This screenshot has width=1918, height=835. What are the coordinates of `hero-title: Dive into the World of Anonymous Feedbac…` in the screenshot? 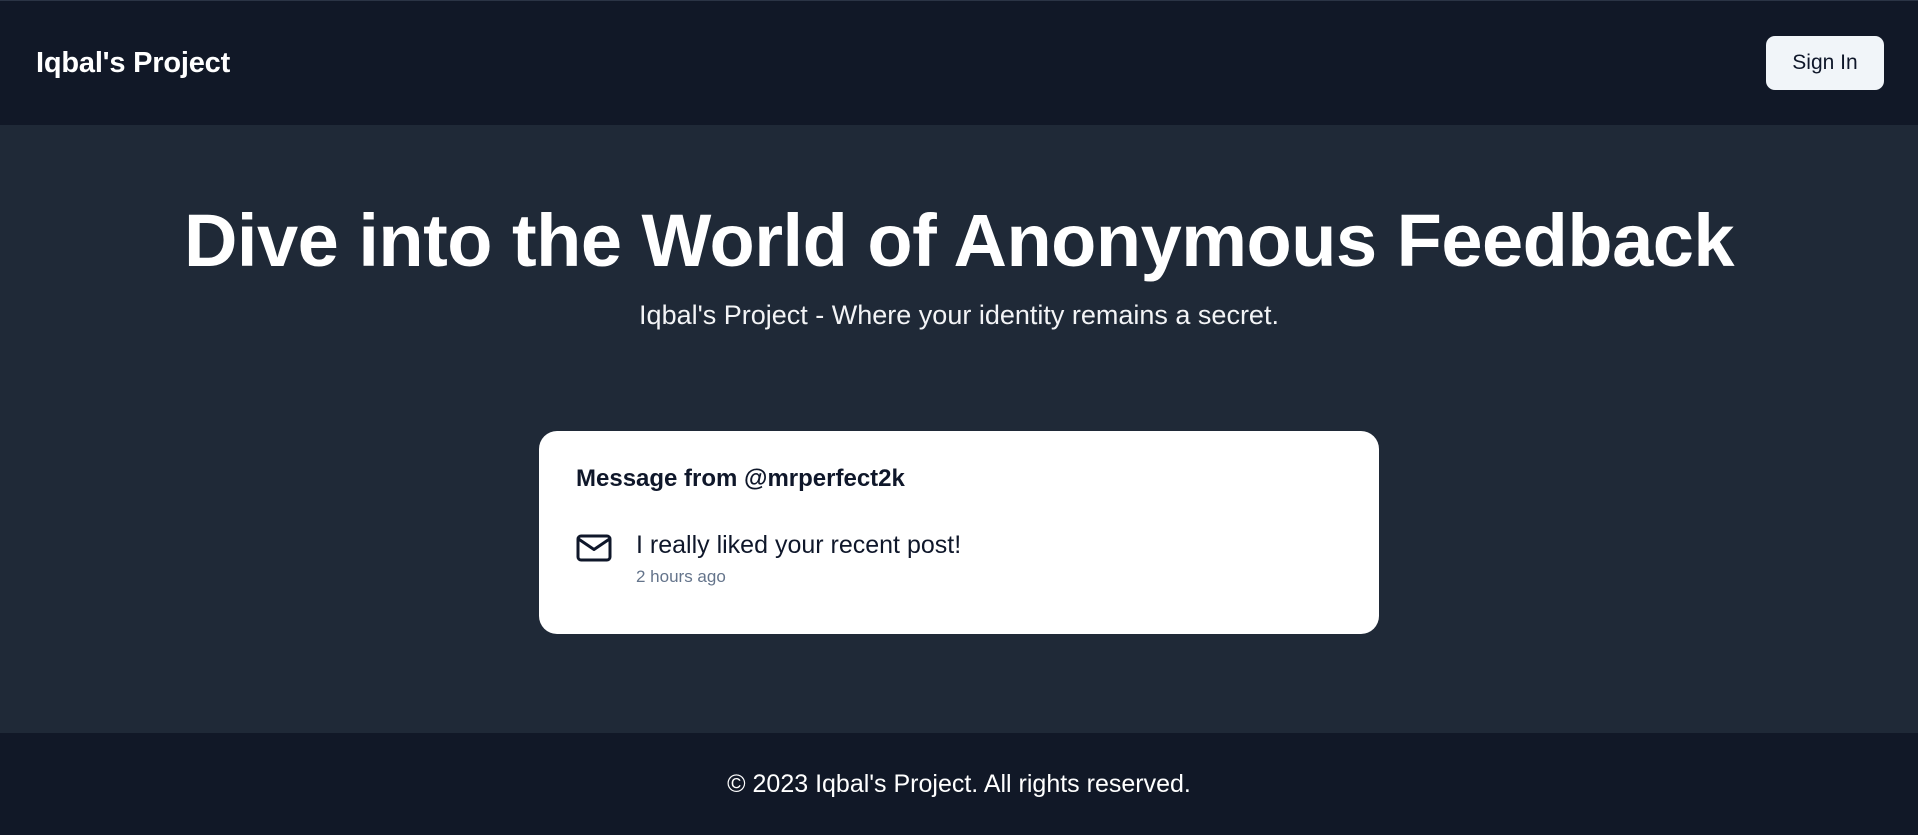 It's located at (959, 240).